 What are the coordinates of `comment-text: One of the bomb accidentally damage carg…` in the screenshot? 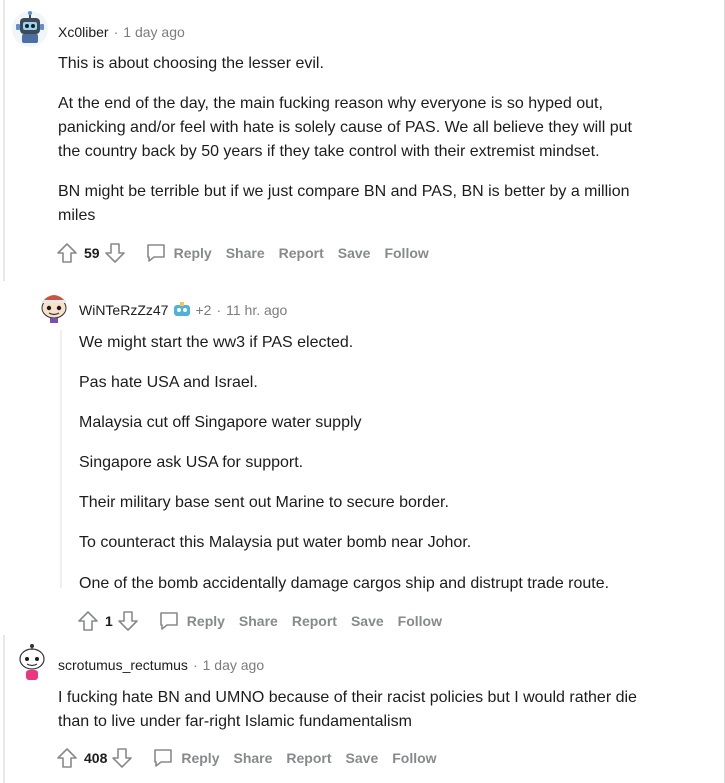 It's located at (344, 583).